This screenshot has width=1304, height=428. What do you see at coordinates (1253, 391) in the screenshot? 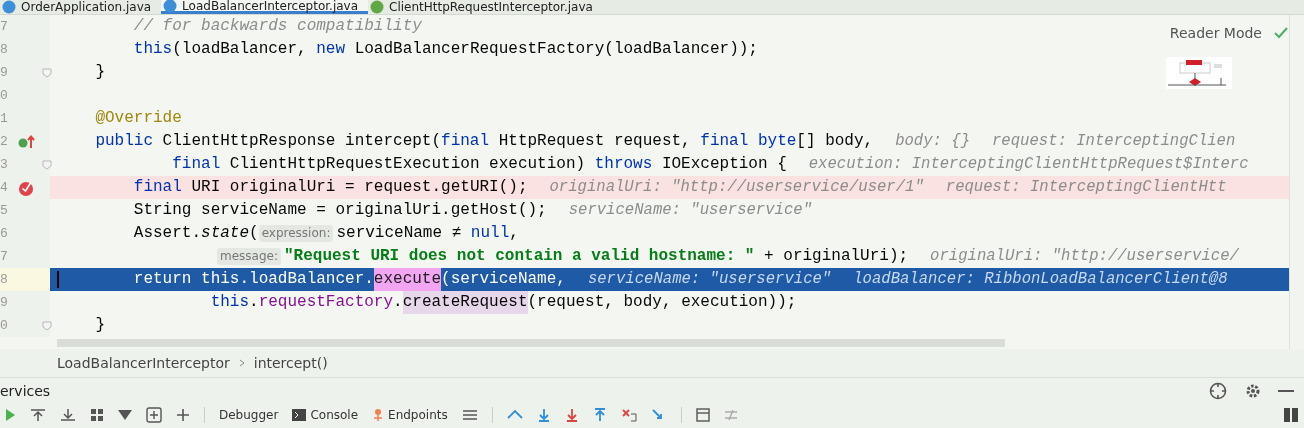
I see `settings-icon` at bounding box center [1253, 391].